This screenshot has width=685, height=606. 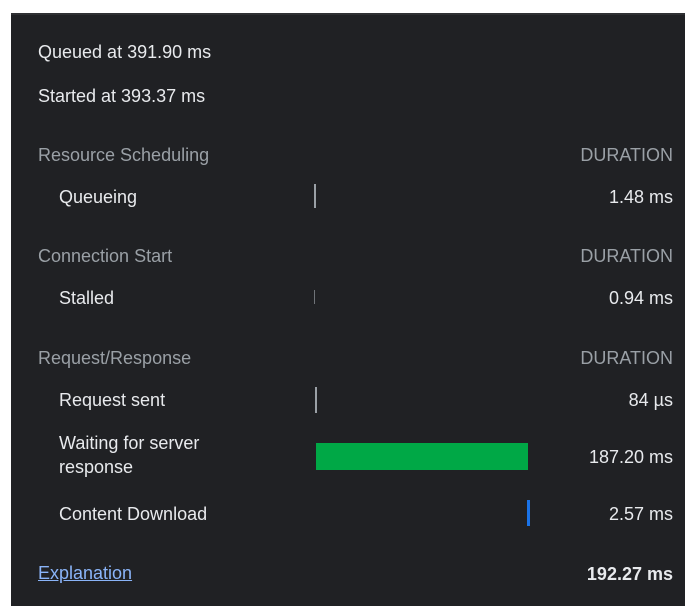 I want to click on started-at-text: Started at 393.37 ms, so click(x=122, y=96).